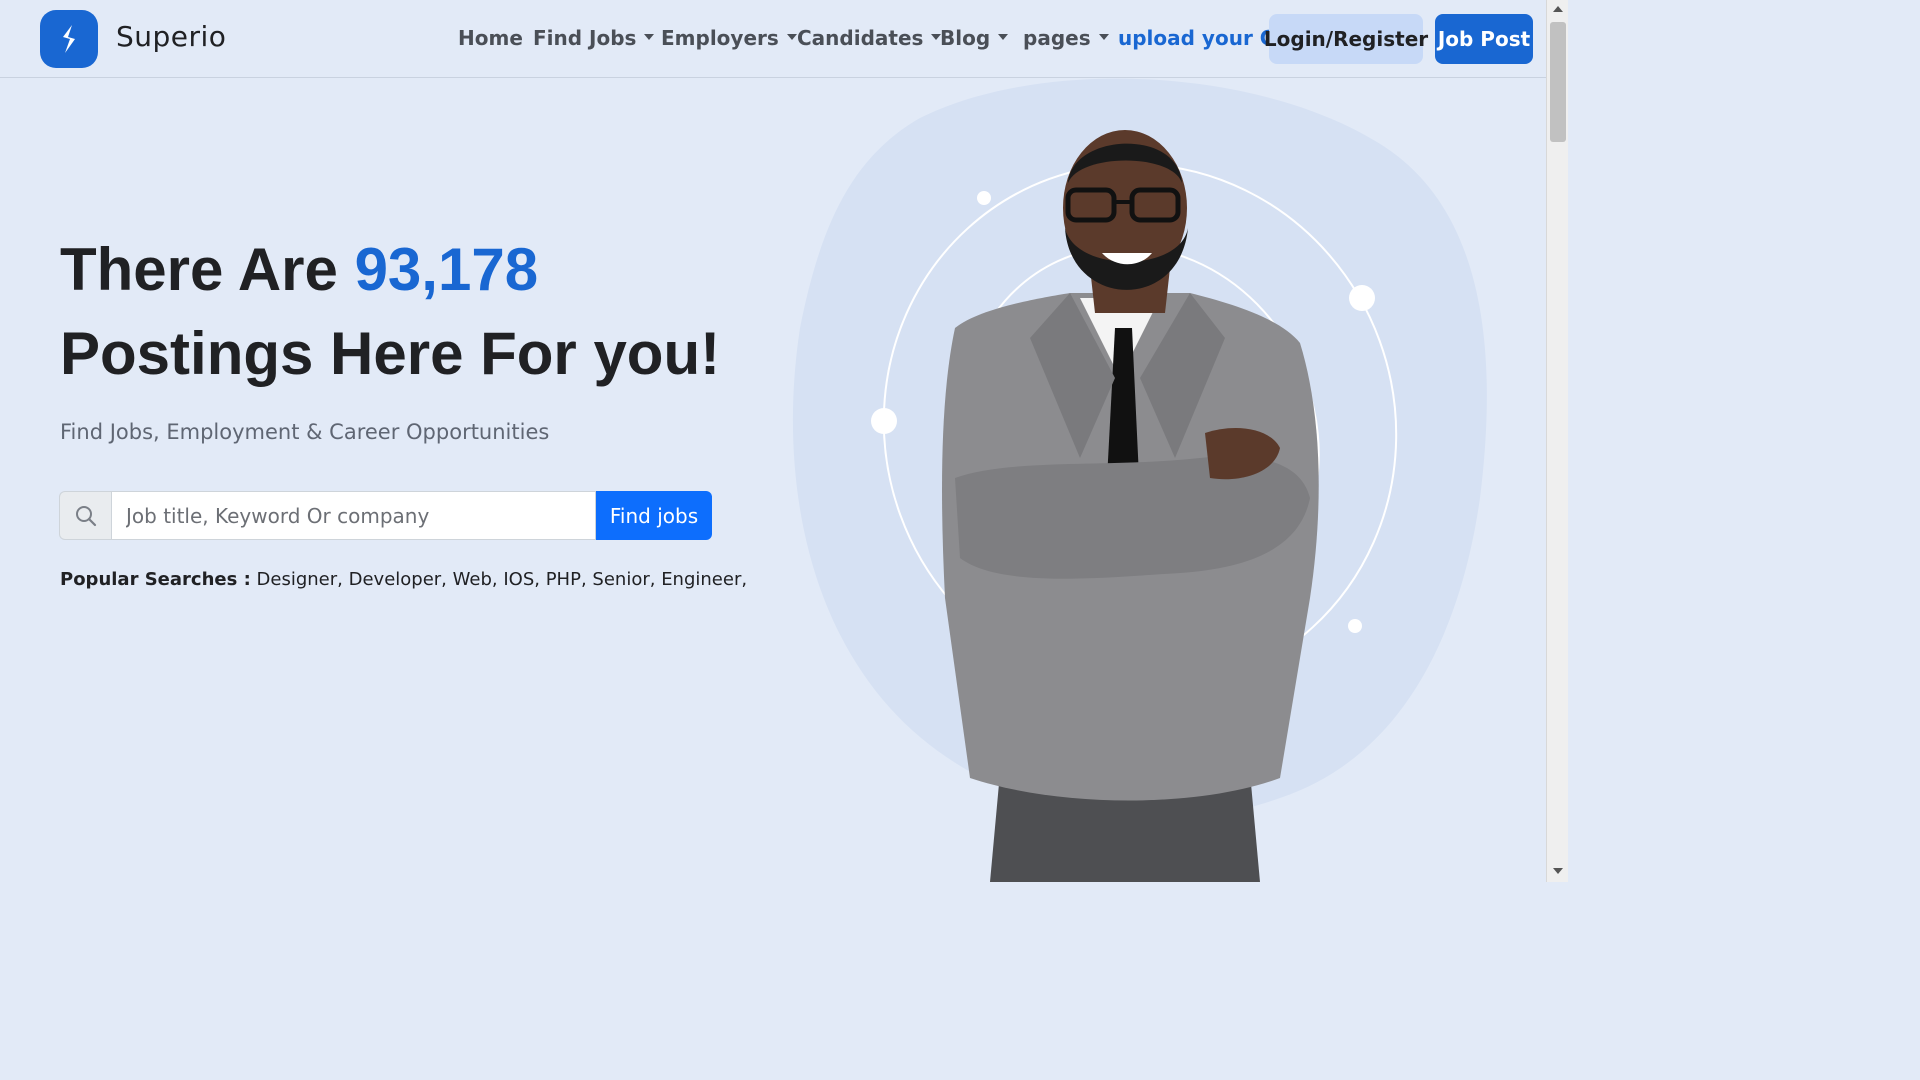 The height and width of the screenshot is (1080, 1920). I want to click on job-search-form: Find jobs, so click(385, 515).